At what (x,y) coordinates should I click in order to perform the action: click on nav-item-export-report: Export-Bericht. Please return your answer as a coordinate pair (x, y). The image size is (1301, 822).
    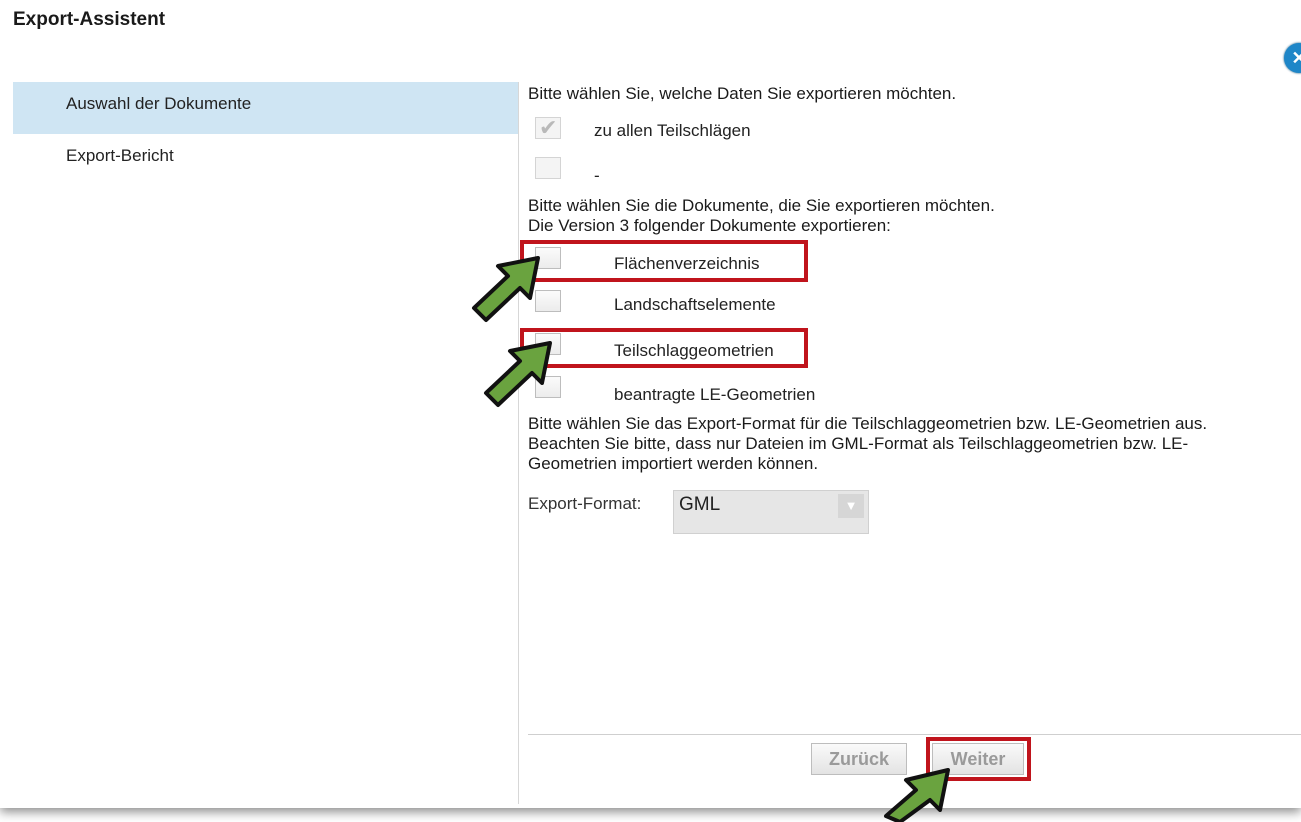
    Looking at the image, I should click on (265, 160).